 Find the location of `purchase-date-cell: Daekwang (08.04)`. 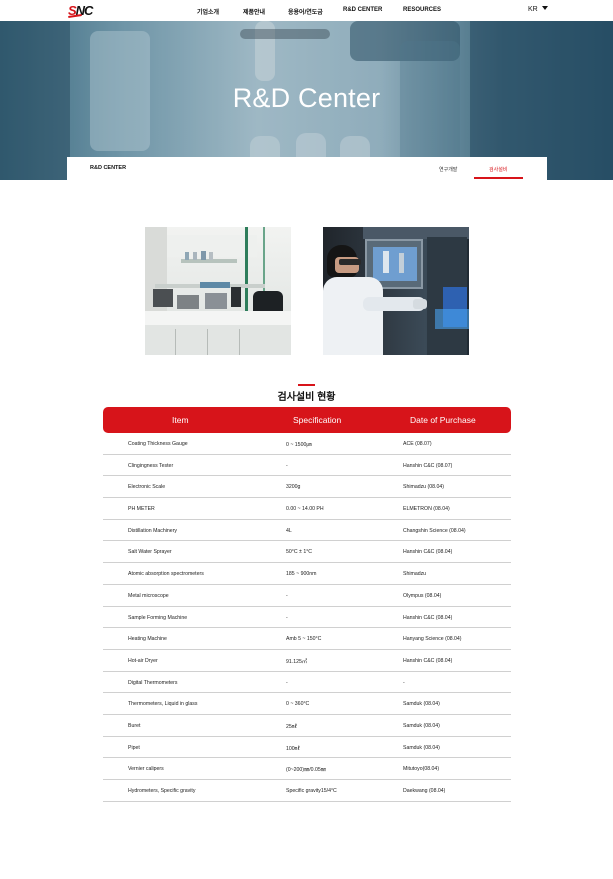

purchase-date-cell: Daekwang (08.04) is located at coordinates (424, 791).